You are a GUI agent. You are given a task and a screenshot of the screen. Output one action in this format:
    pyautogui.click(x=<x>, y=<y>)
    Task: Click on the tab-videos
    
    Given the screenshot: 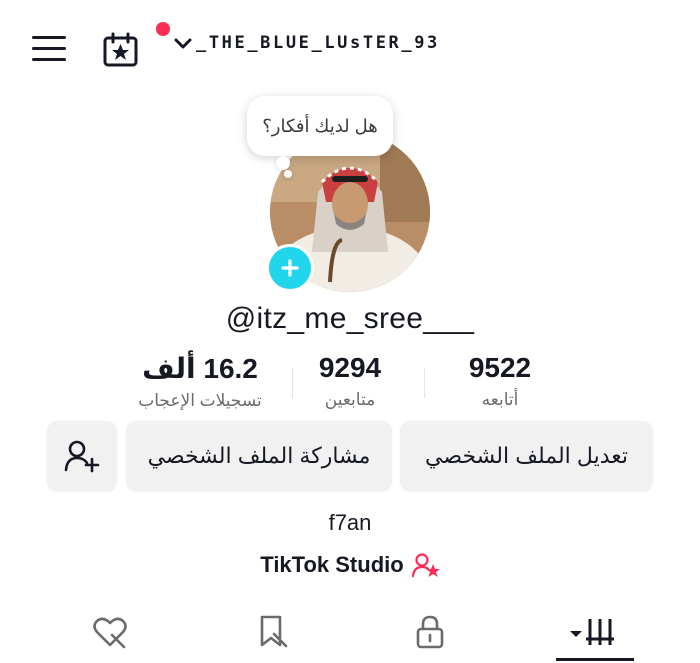 What is the action you would take?
    pyautogui.click(x=594, y=632)
    